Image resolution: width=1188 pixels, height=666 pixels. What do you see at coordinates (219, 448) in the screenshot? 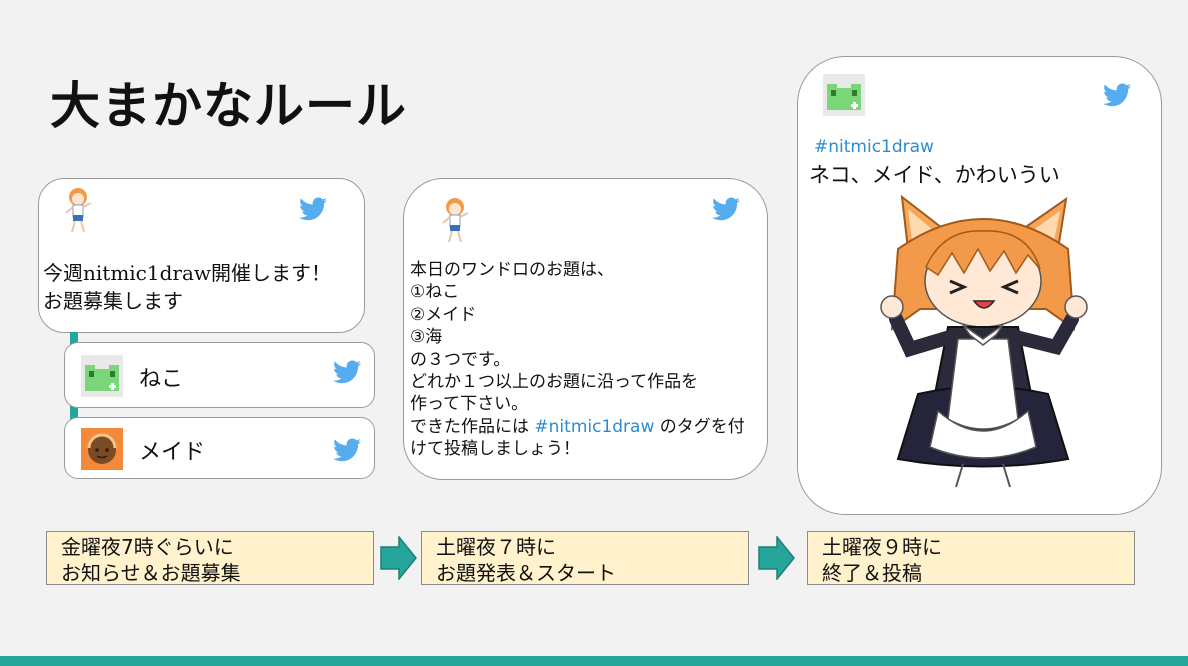
I see `reply-card-maid: メイド` at bounding box center [219, 448].